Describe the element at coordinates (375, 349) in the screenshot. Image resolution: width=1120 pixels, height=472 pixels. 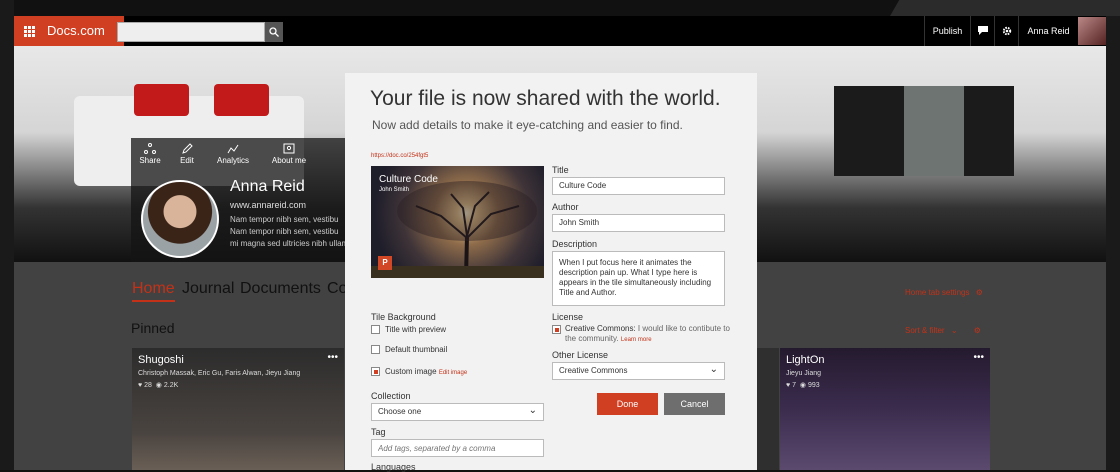
I see `default-thumbnail-checkbox` at that location.